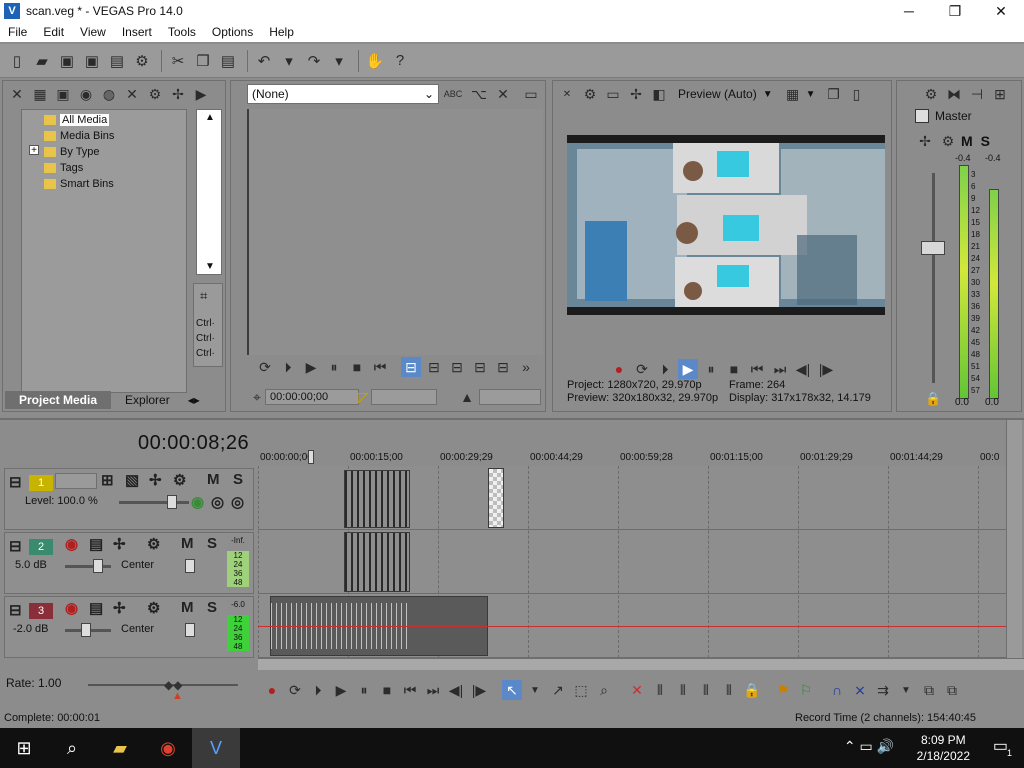 The width and height of the screenshot is (1024, 768). What do you see at coordinates (216, 748) in the screenshot?
I see `vegas-taskbar-icon: V` at bounding box center [216, 748].